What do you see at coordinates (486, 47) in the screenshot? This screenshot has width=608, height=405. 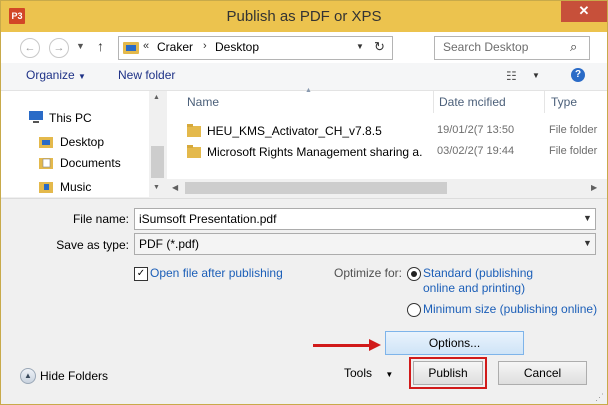 I see `search-placeholder: Search Desktop` at bounding box center [486, 47].